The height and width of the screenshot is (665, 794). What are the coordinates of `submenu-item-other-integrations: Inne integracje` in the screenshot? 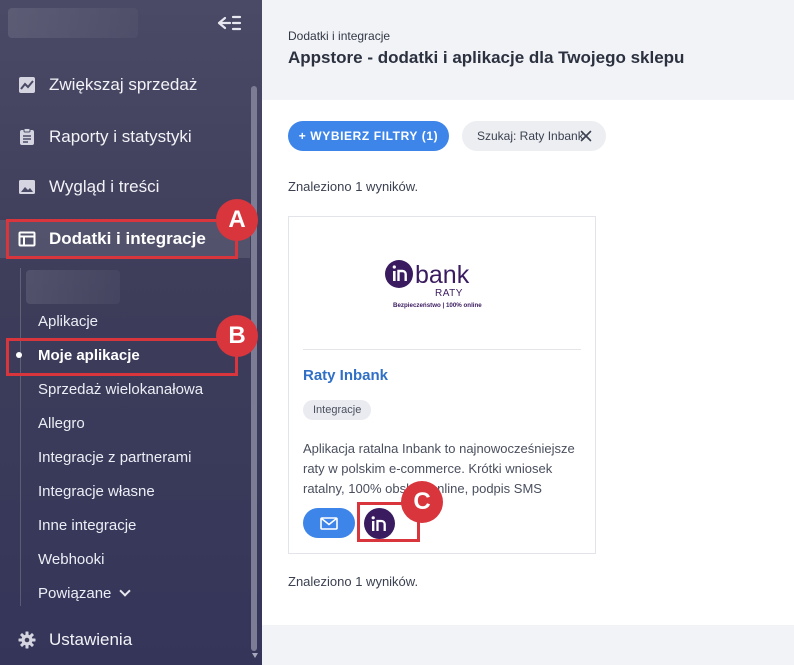 It's located at (87, 525).